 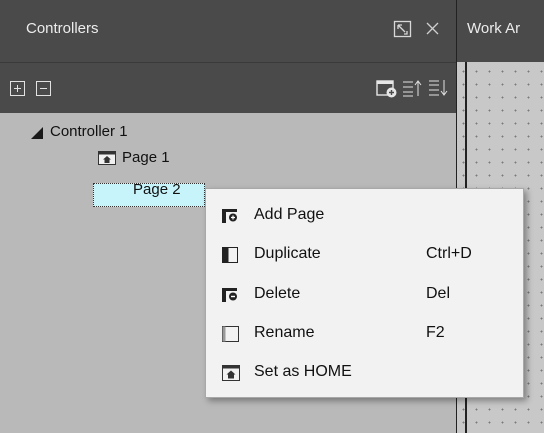 I want to click on menu-item-label: Add Page, so click(x=289, y=214).